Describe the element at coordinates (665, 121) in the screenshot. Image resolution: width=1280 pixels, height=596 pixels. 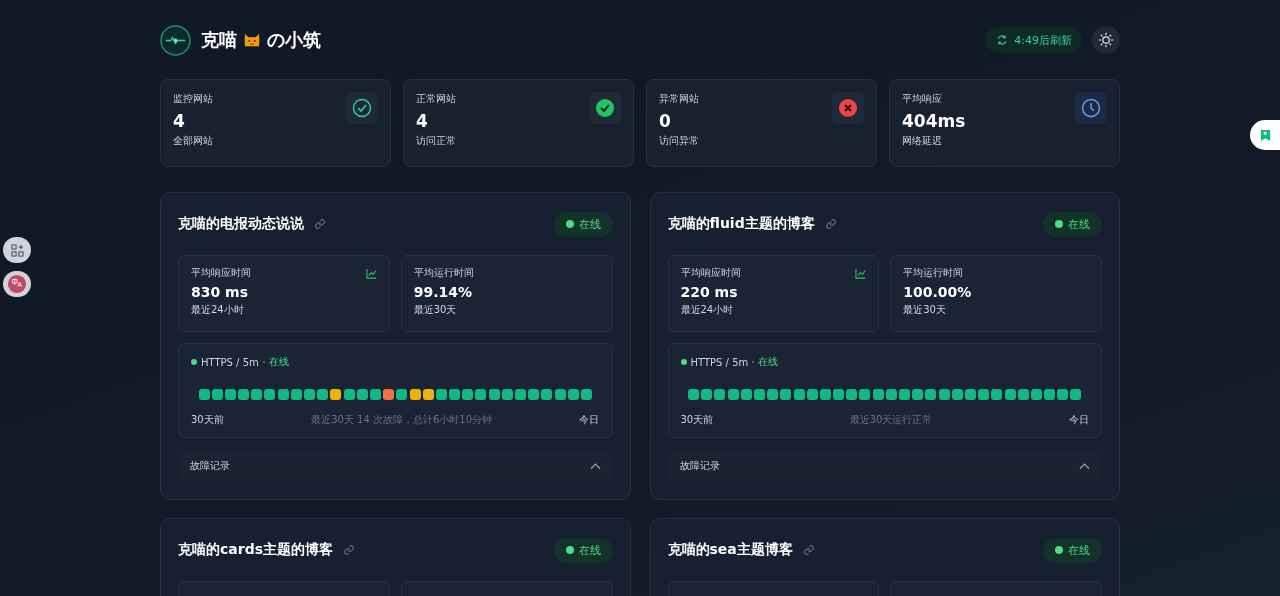
I see `summary-value: 0` at that location.